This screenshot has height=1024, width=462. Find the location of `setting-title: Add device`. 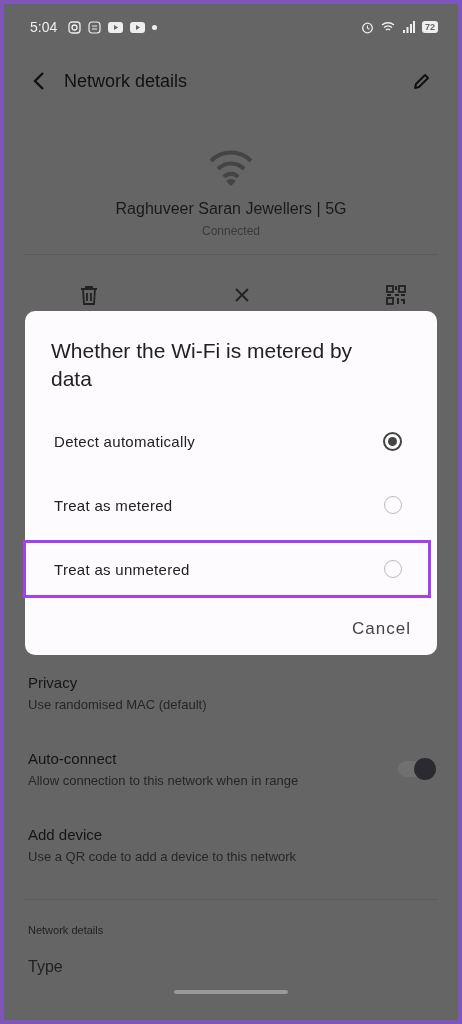

setting-title: Add device is located at coordinates (66, 834).